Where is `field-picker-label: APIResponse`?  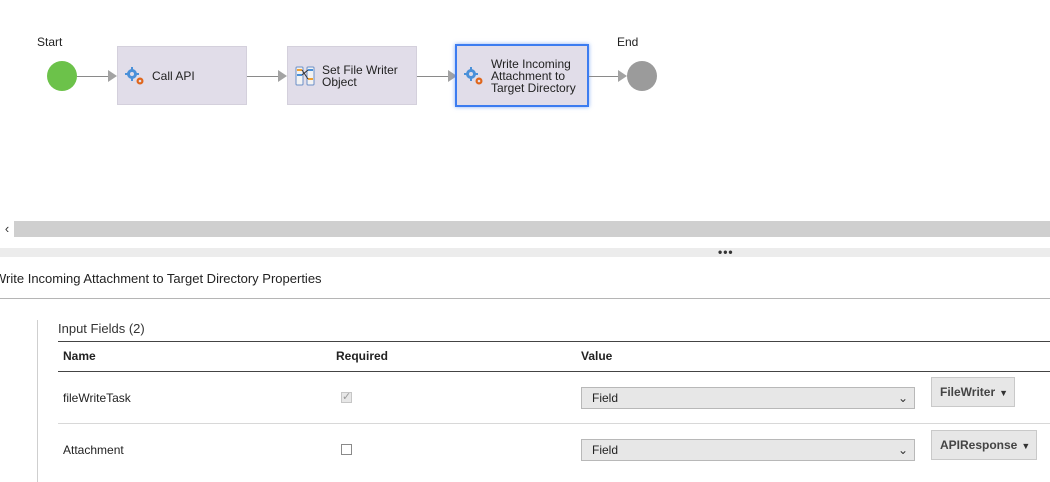
field-picker-label: APIResponse is located at coordinates (979, 445).